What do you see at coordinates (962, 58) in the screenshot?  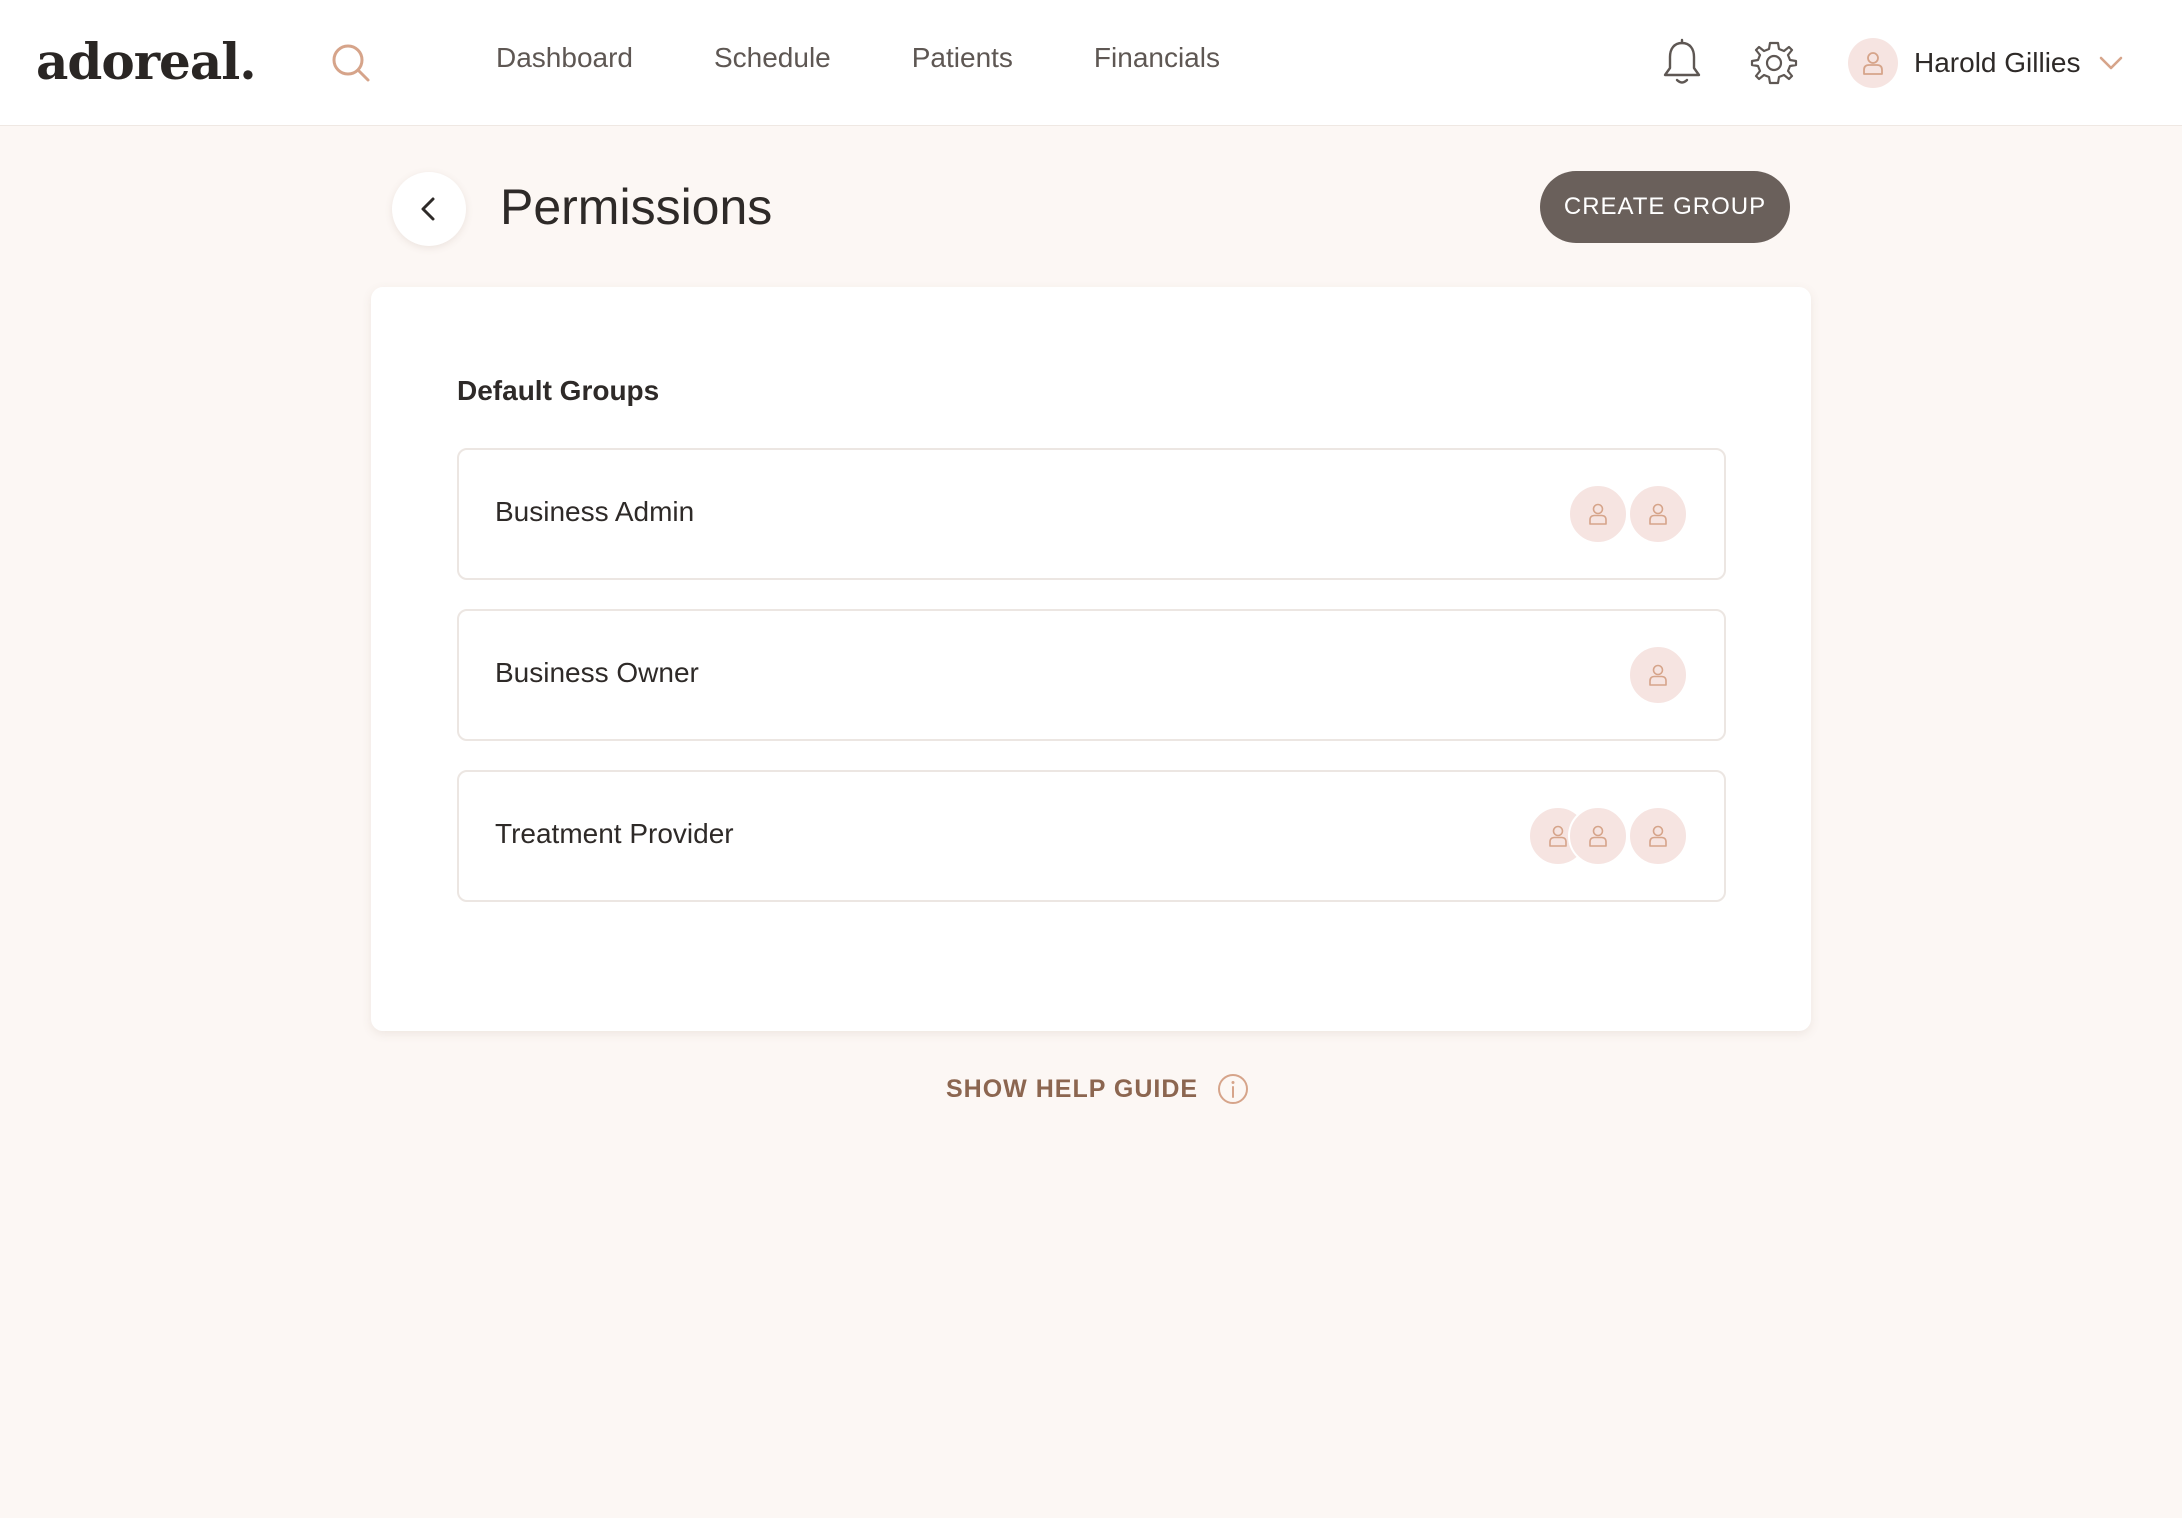 I see `nav-item-patients: Patients` at bounding box center [962, 58].